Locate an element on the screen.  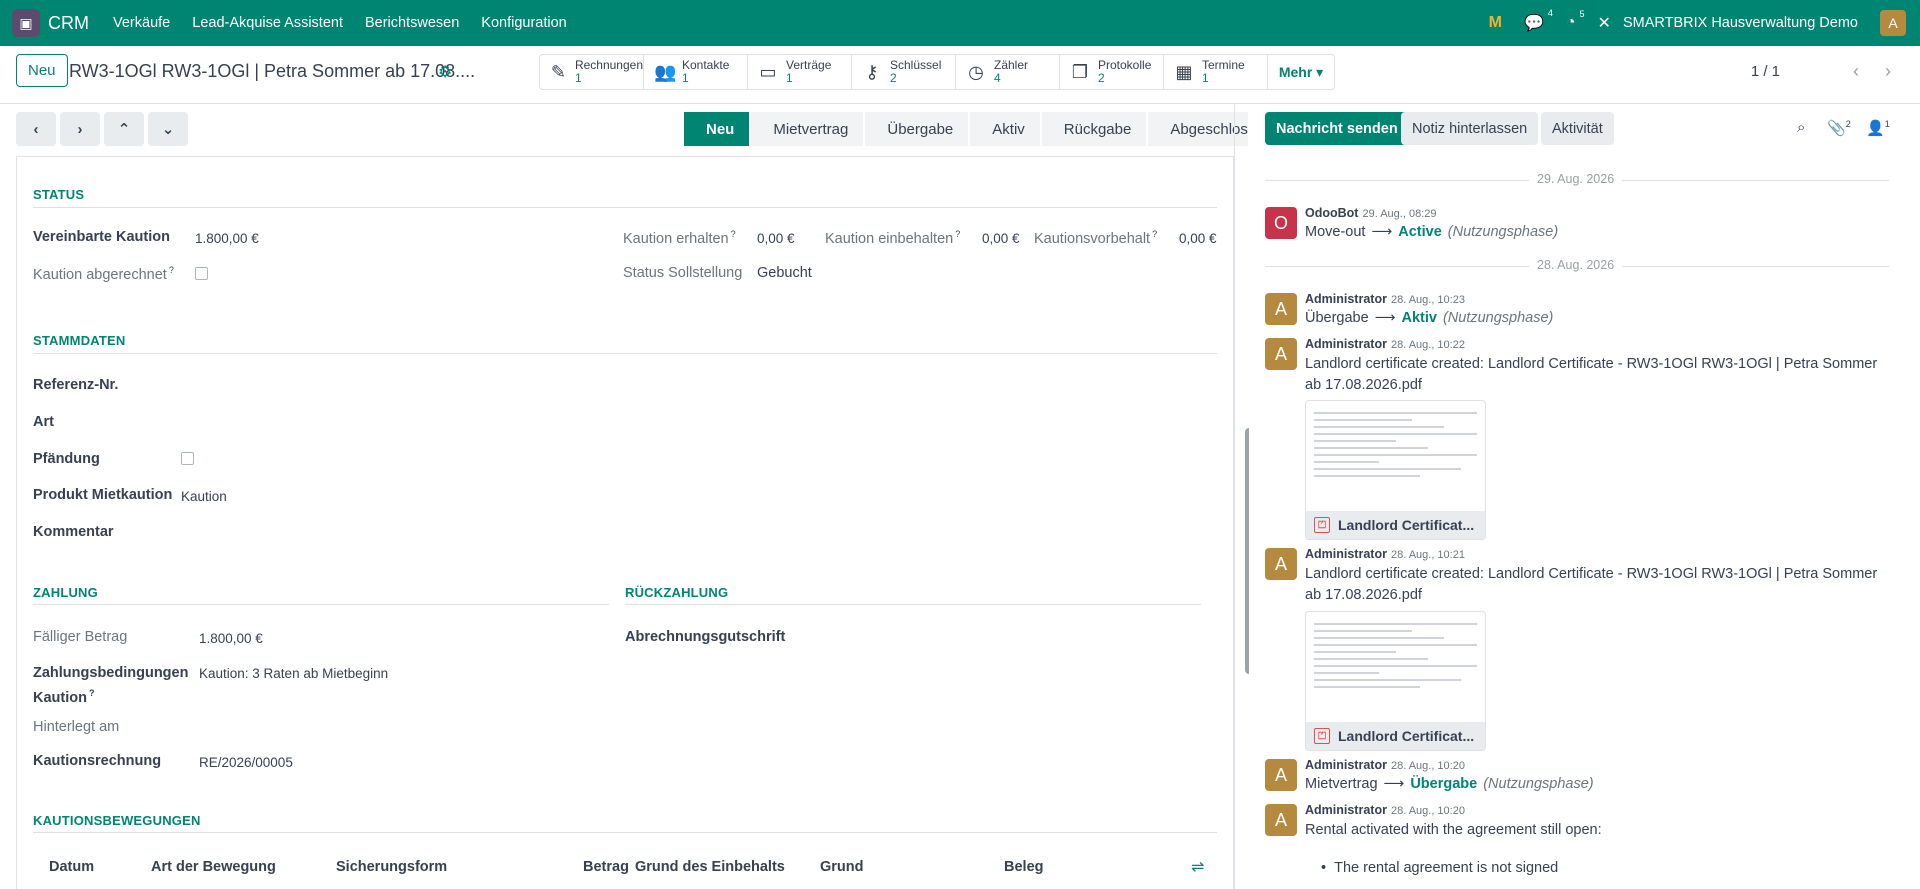
checkbox-kaution-abgerechnet is located at coordinates (201, 273).